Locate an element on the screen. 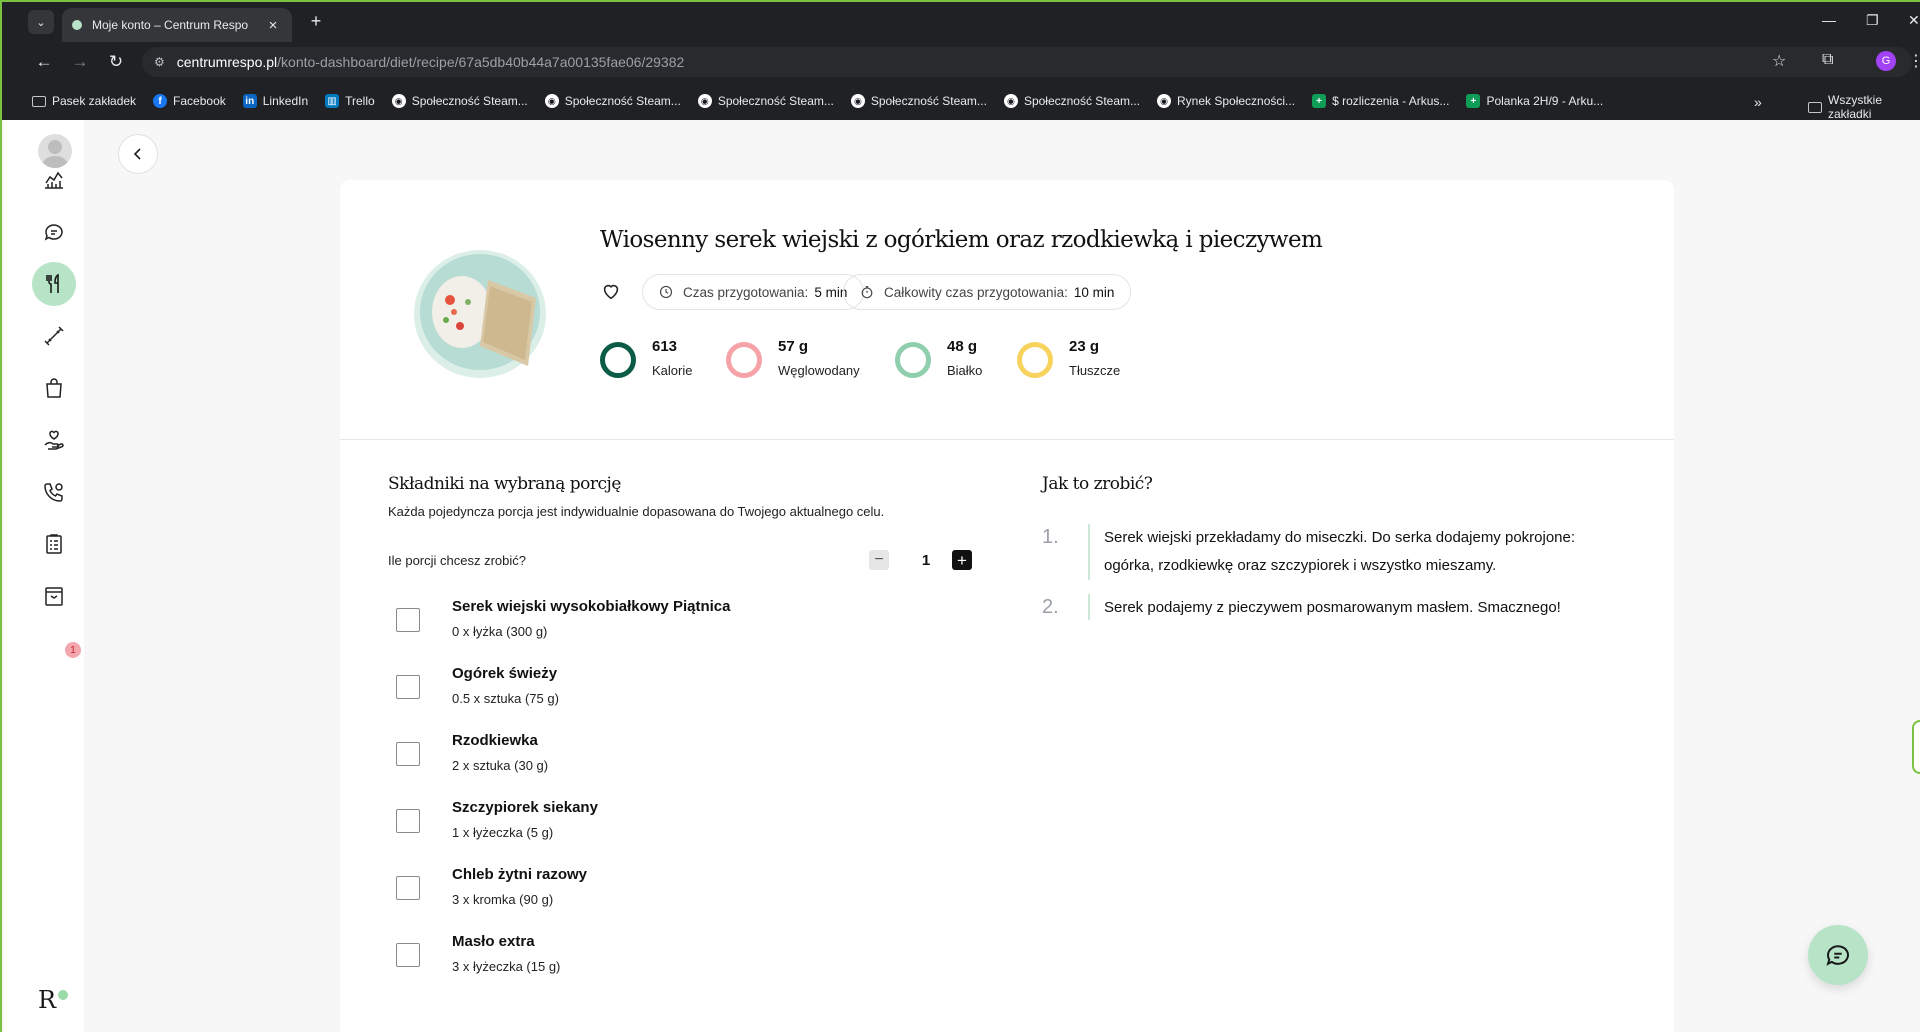  forward-arrow-icon: → is located at coordinates (80, 62).